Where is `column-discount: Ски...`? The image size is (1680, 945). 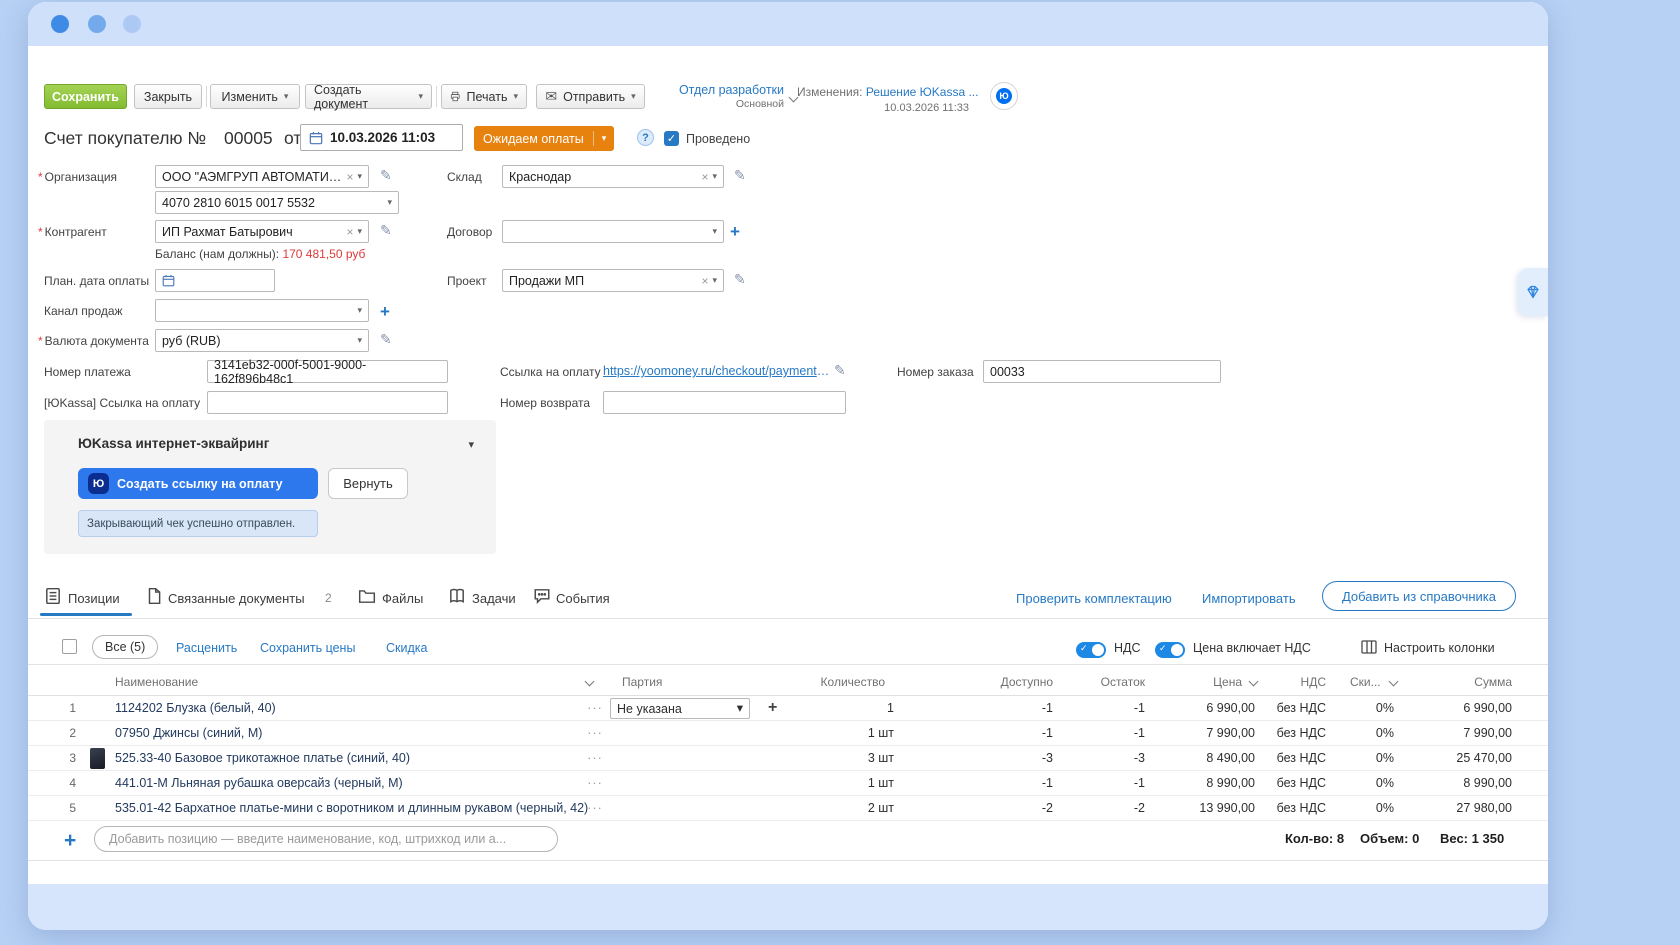 column-discount: Ски... is located at coordinates (1365, 682).